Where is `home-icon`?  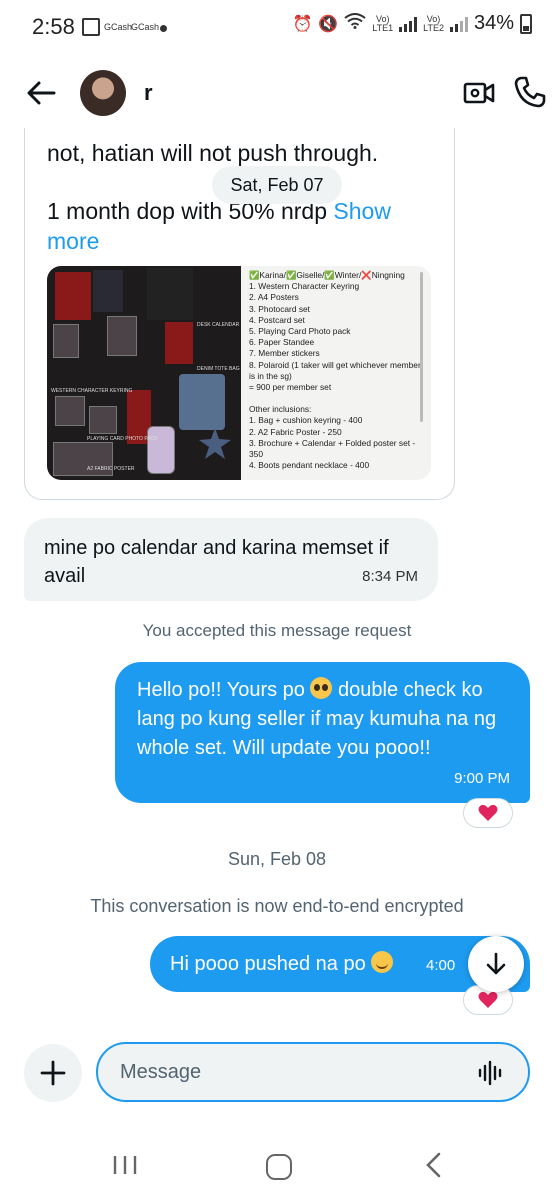 home-icon is located at coordinates (279, 1167).